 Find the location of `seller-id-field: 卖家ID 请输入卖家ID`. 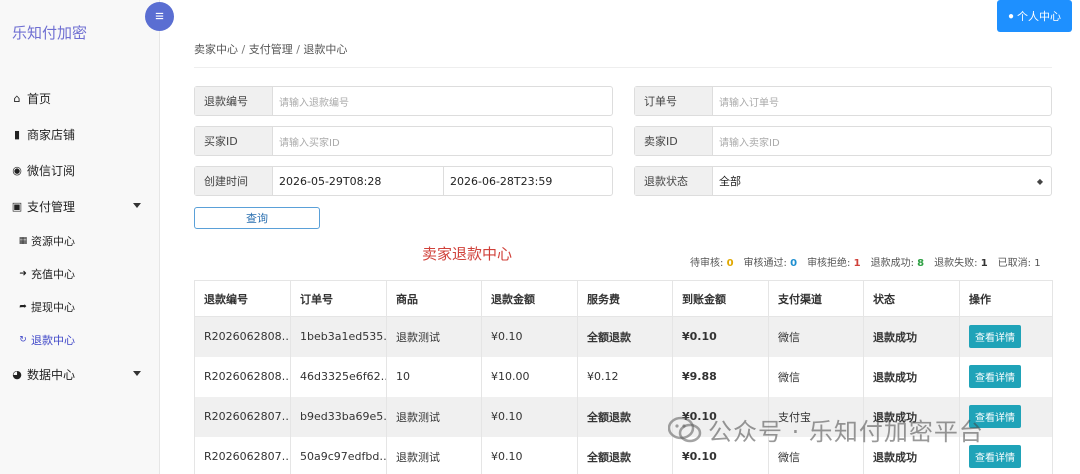

seller-id-field: 卖家ID 请输入卖家ID is located at coordinates (843, 141).